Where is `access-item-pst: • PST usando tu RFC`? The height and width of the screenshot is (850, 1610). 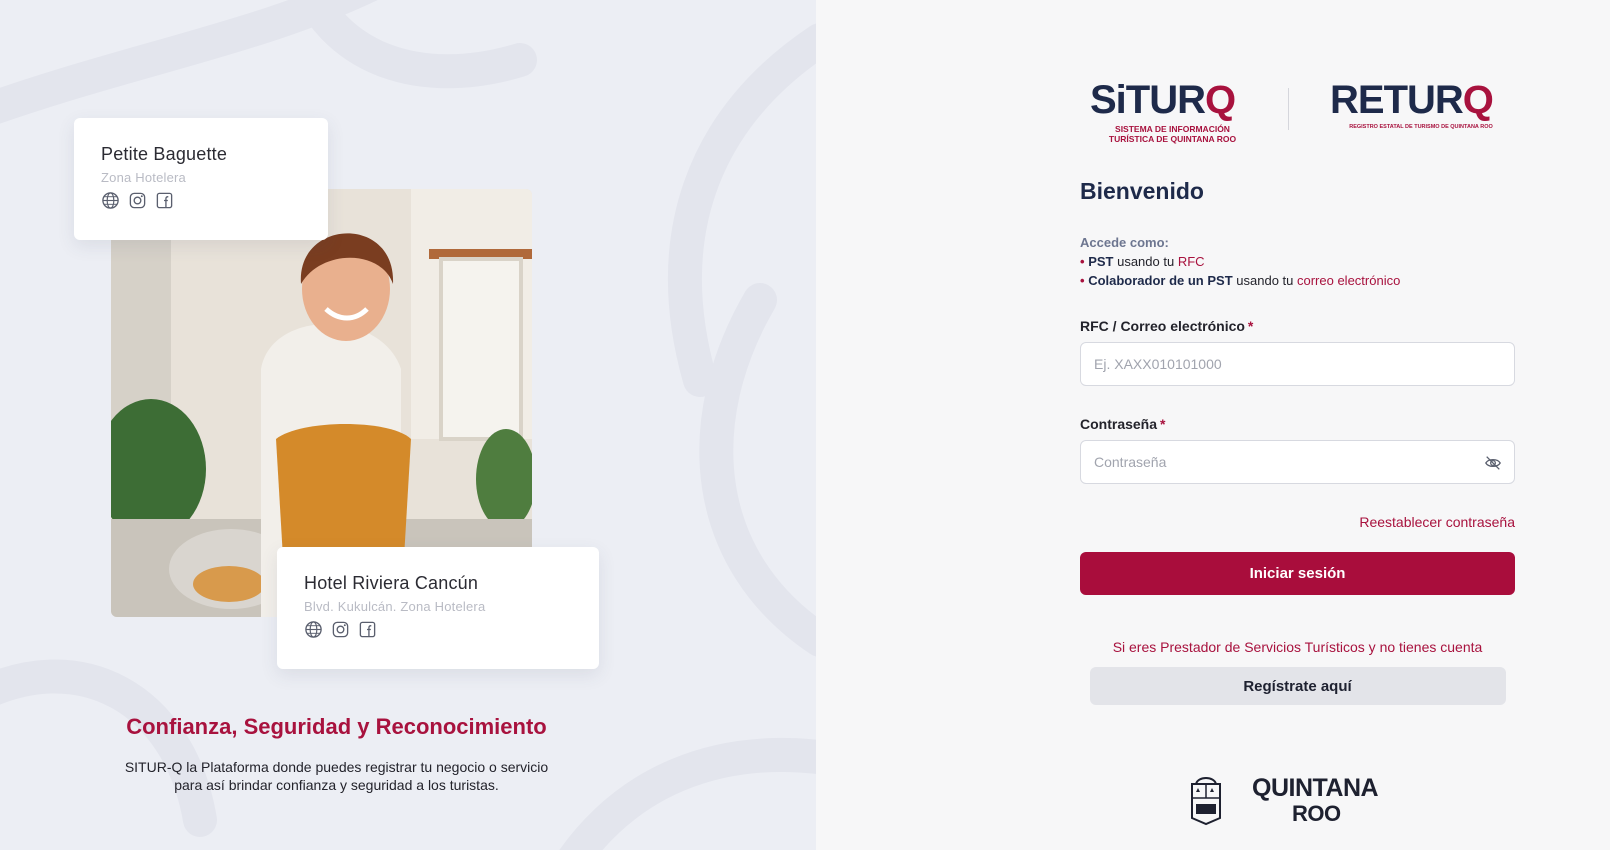 access-item-pst: • PST usando tu RFC is located at coordinates (1142, 261).